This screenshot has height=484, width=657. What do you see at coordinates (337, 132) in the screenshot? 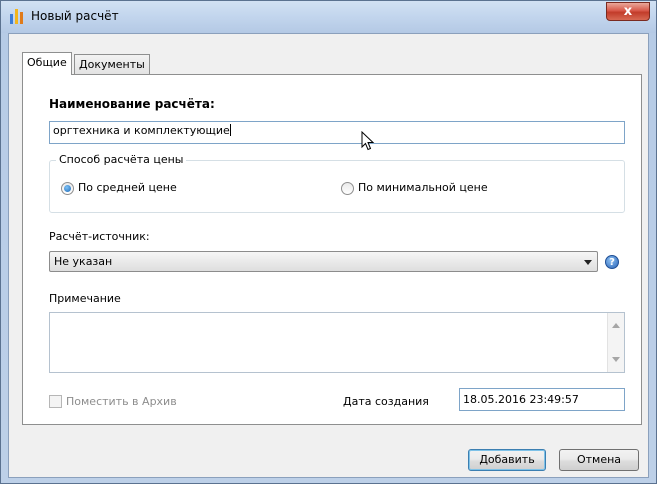
I see `name-input: оргтехника и комплектующие` at bounding box center [337, 132].